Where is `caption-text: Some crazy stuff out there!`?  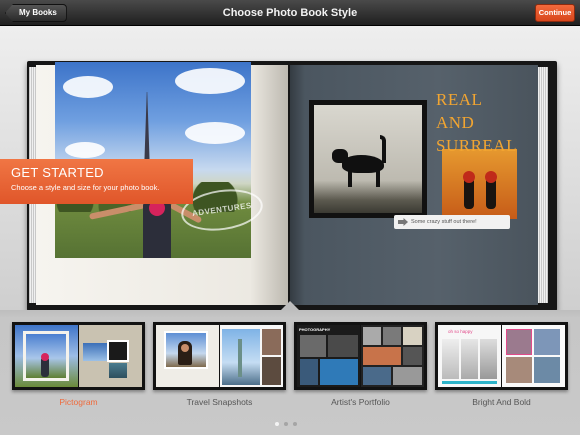
caption-text: Some crazy stuff out there! is located at coordinates (444, 222).